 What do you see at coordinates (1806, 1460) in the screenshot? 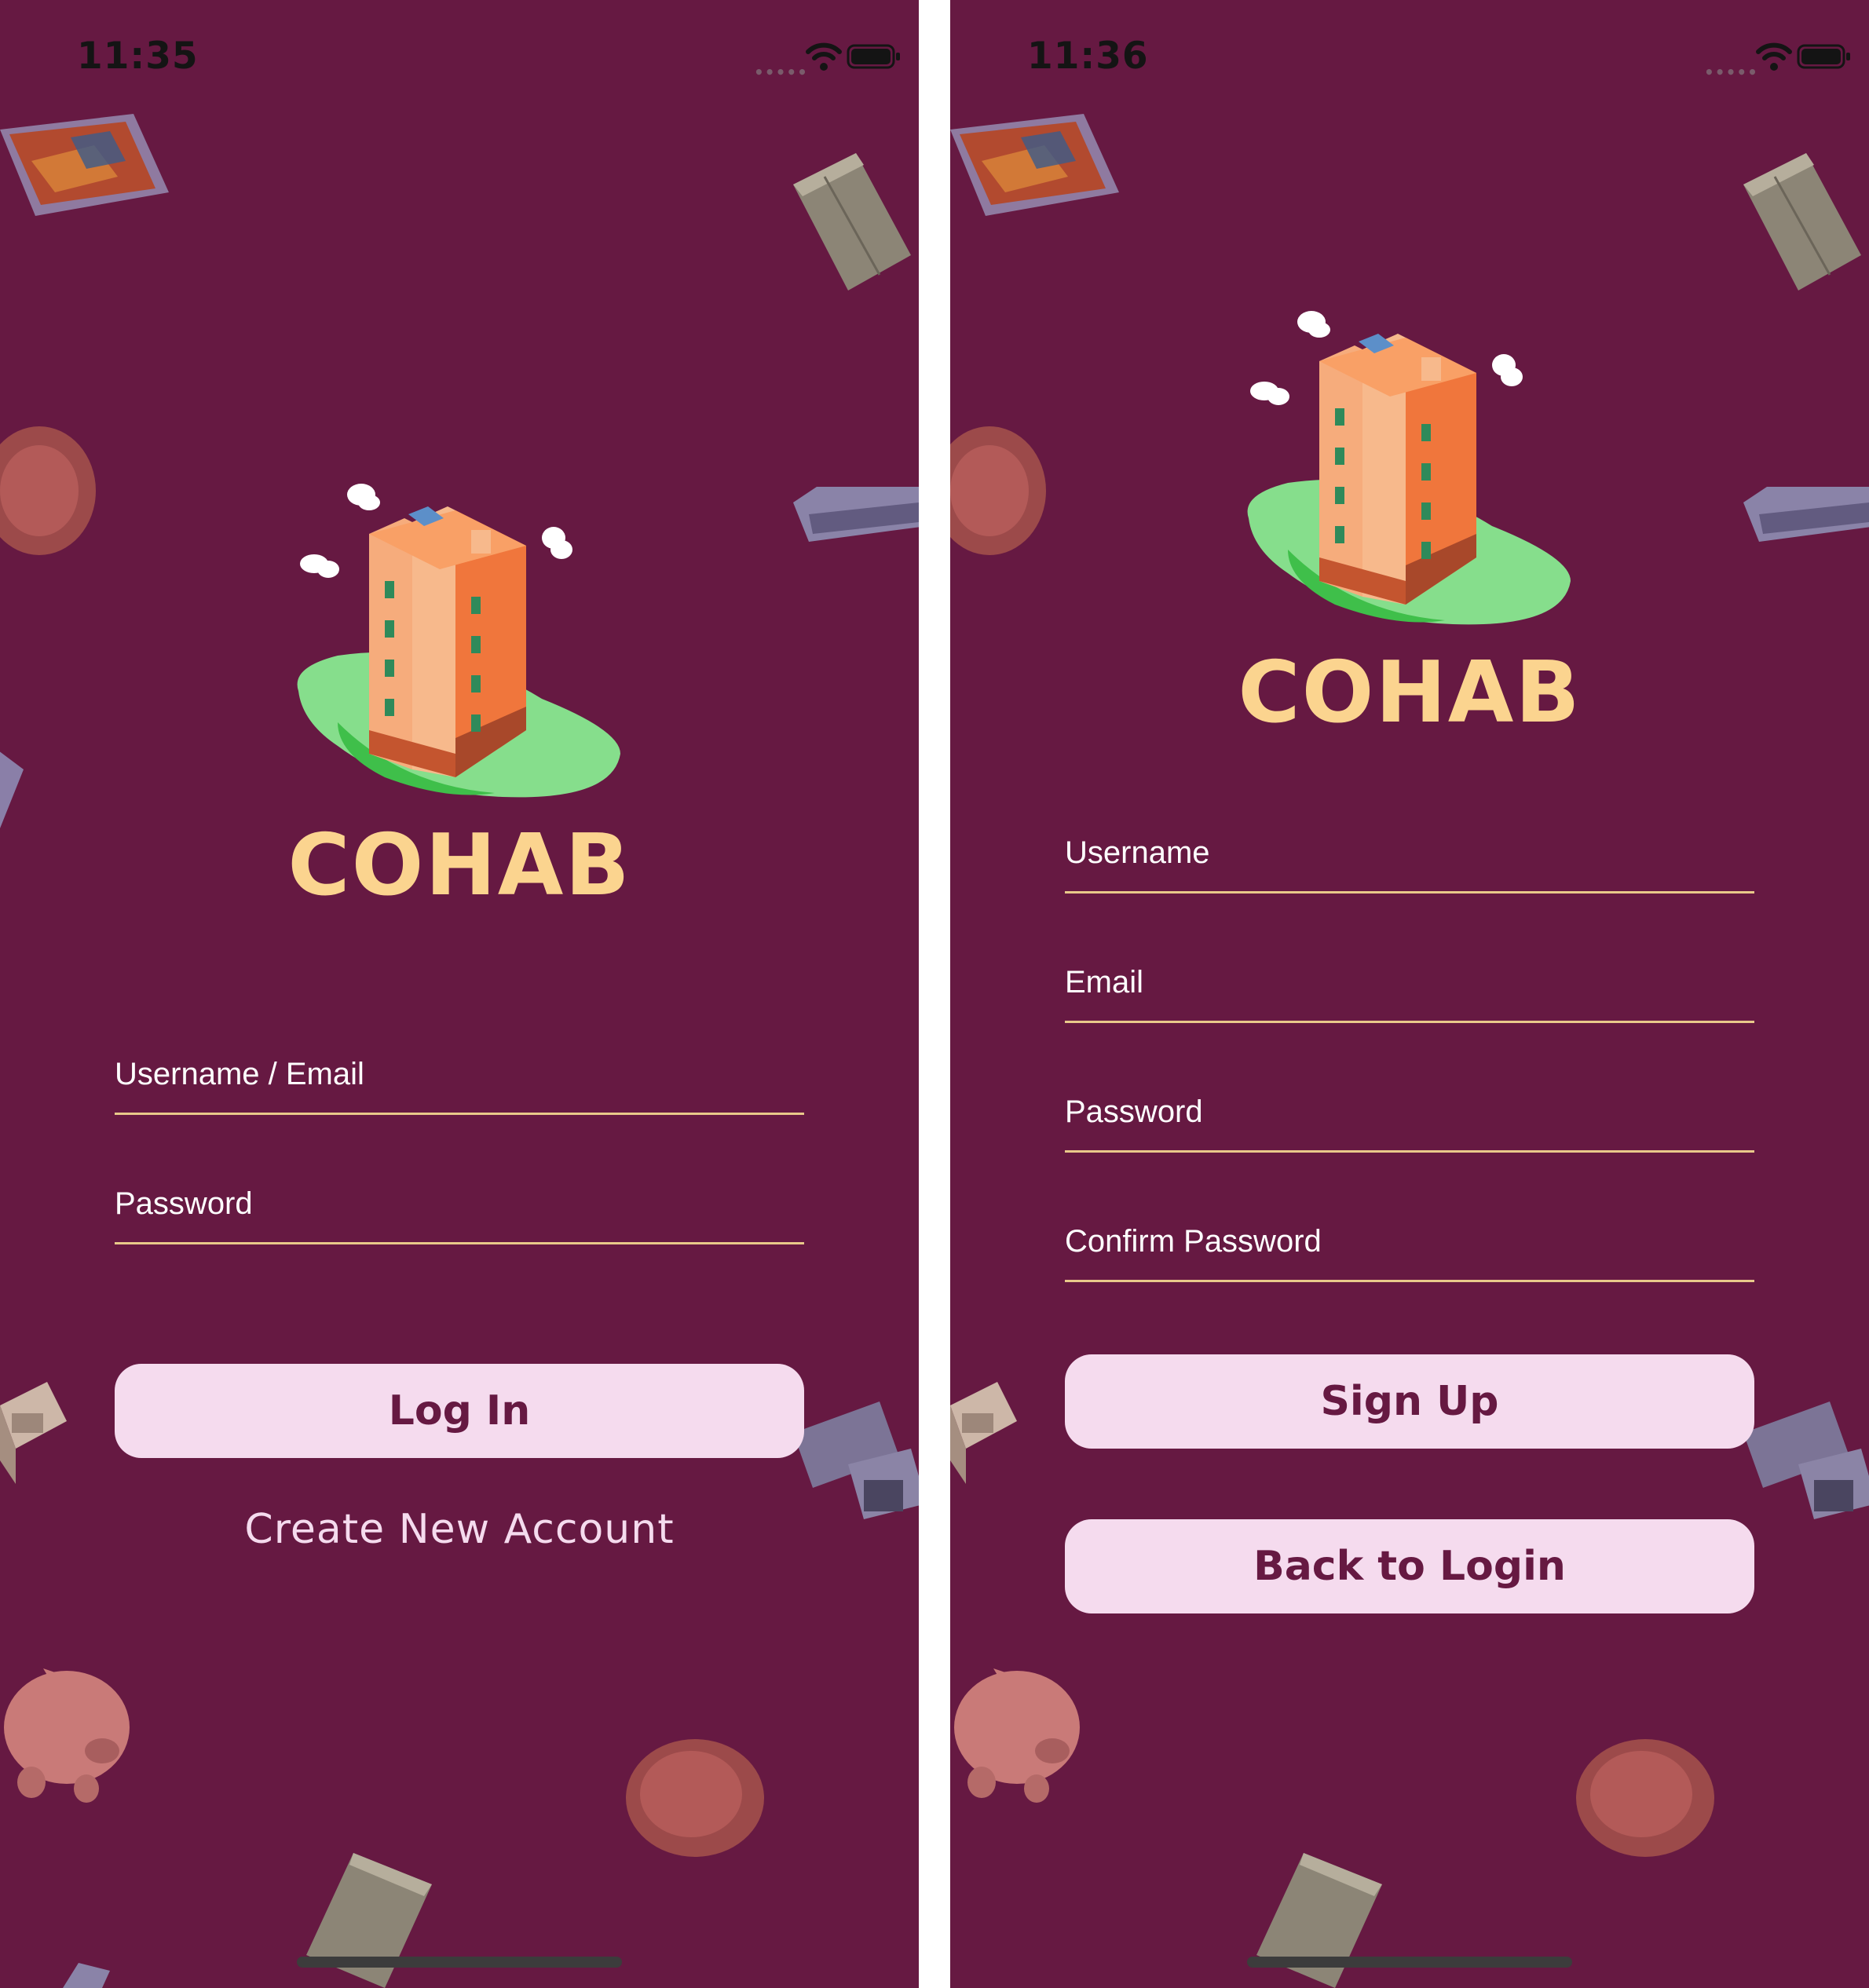
I see `kitchen-decoration` at bounding box center [1806, 1460].